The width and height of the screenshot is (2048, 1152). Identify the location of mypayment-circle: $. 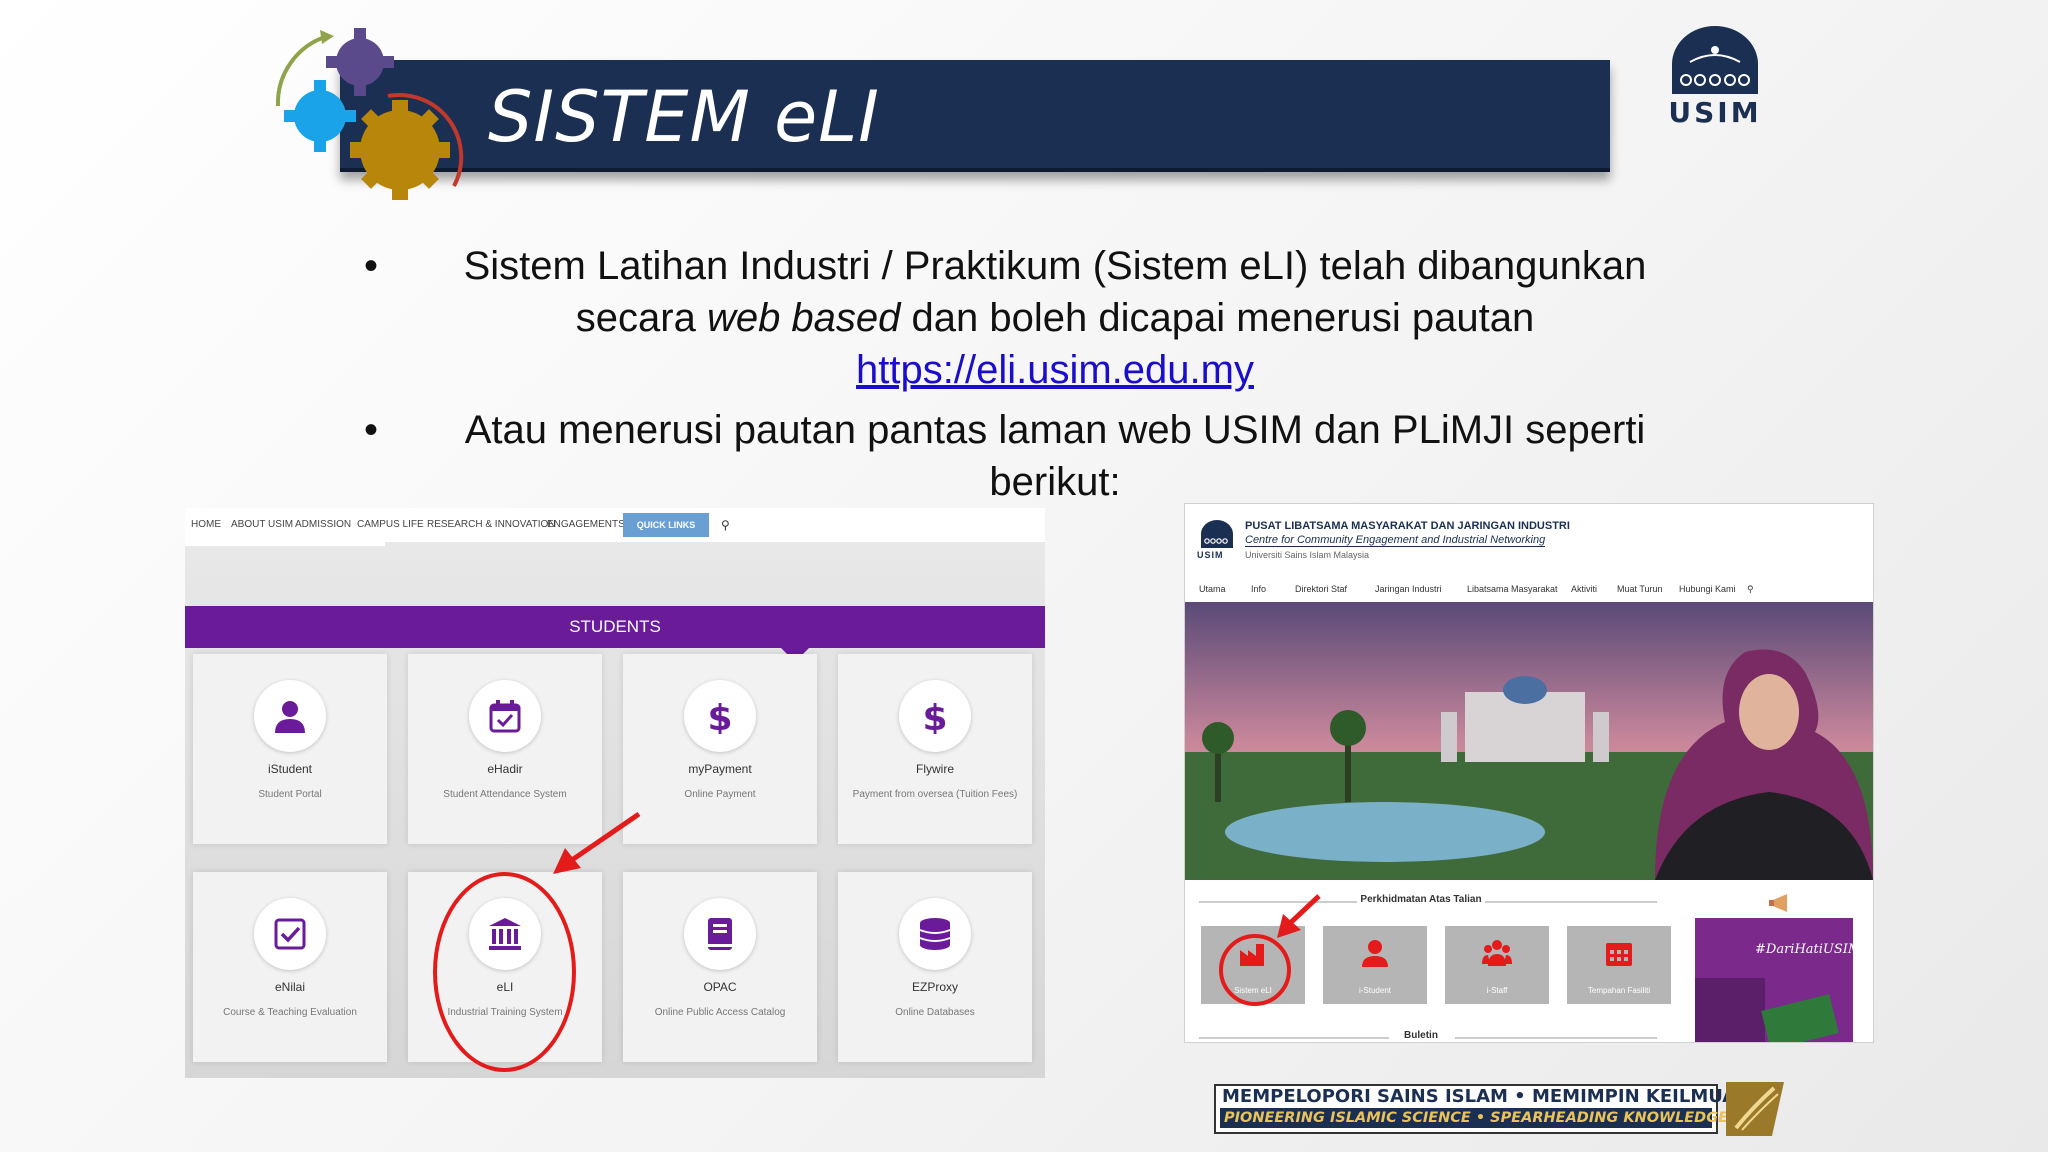
(720, 716).